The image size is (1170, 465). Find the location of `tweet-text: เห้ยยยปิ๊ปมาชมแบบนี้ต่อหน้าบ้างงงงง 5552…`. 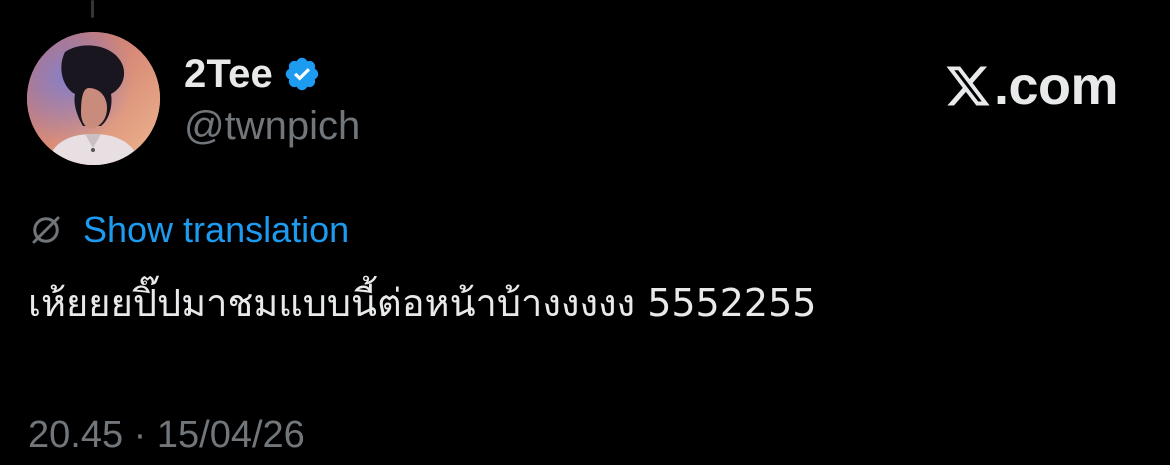

tweet-text: เห้ยยยปิ๊ปมาชมแบบนี้ต่อหน้าบ้างงงงง 5552… is located at coordinates (422, 303).